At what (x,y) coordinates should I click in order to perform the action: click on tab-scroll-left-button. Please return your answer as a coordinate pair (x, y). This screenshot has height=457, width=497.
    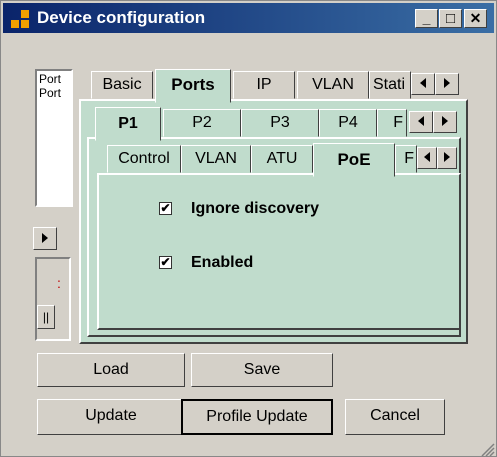
    Looking at the image, I should click on (423, 84).